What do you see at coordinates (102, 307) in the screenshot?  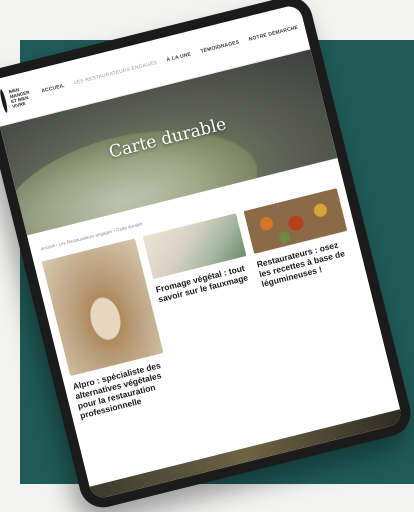 I see `article-image-coffee` at bounding box center [102, 307].